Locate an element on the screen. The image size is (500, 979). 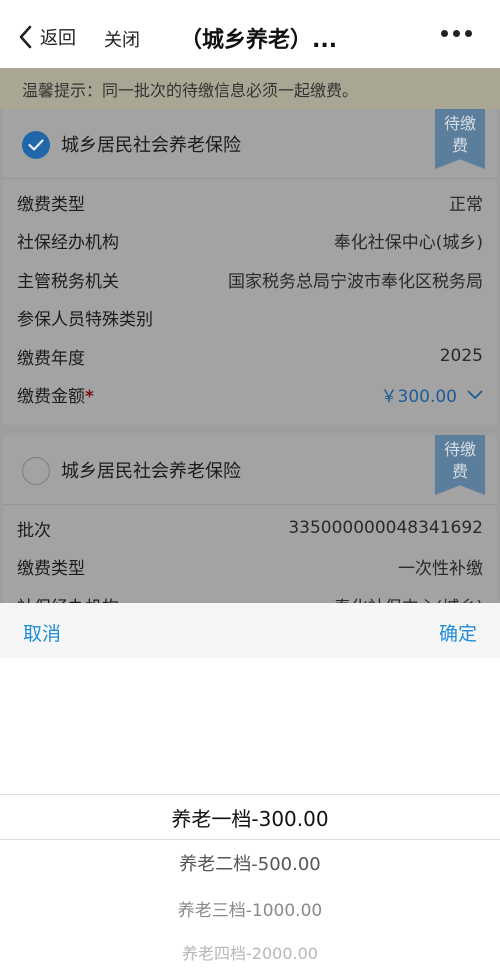
picker-option: 养老三档-1000.00 is located at coordinates (250, 908).